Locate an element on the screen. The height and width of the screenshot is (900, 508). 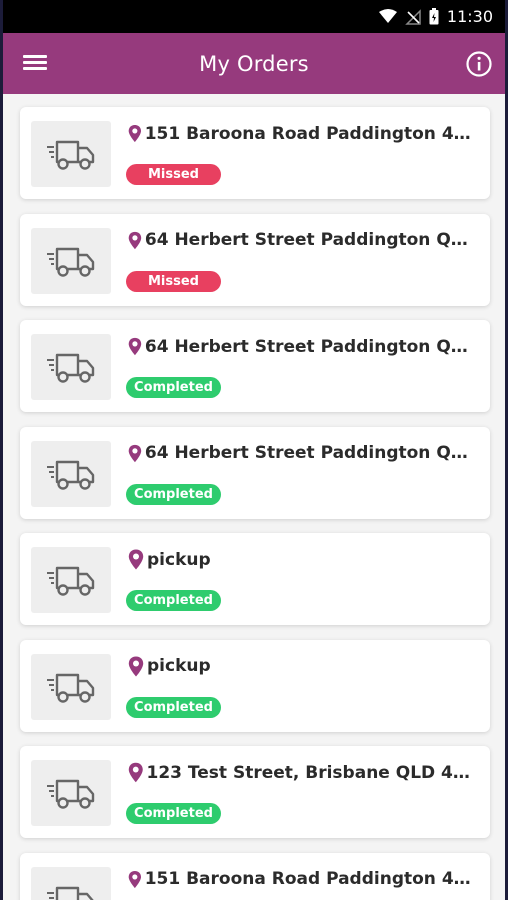
battery-icon is located at coordinates (434, 16).